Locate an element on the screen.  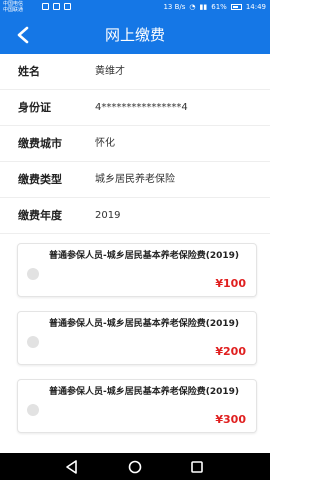
wifi-icon: ◔ is located at coordinates (192, 7).